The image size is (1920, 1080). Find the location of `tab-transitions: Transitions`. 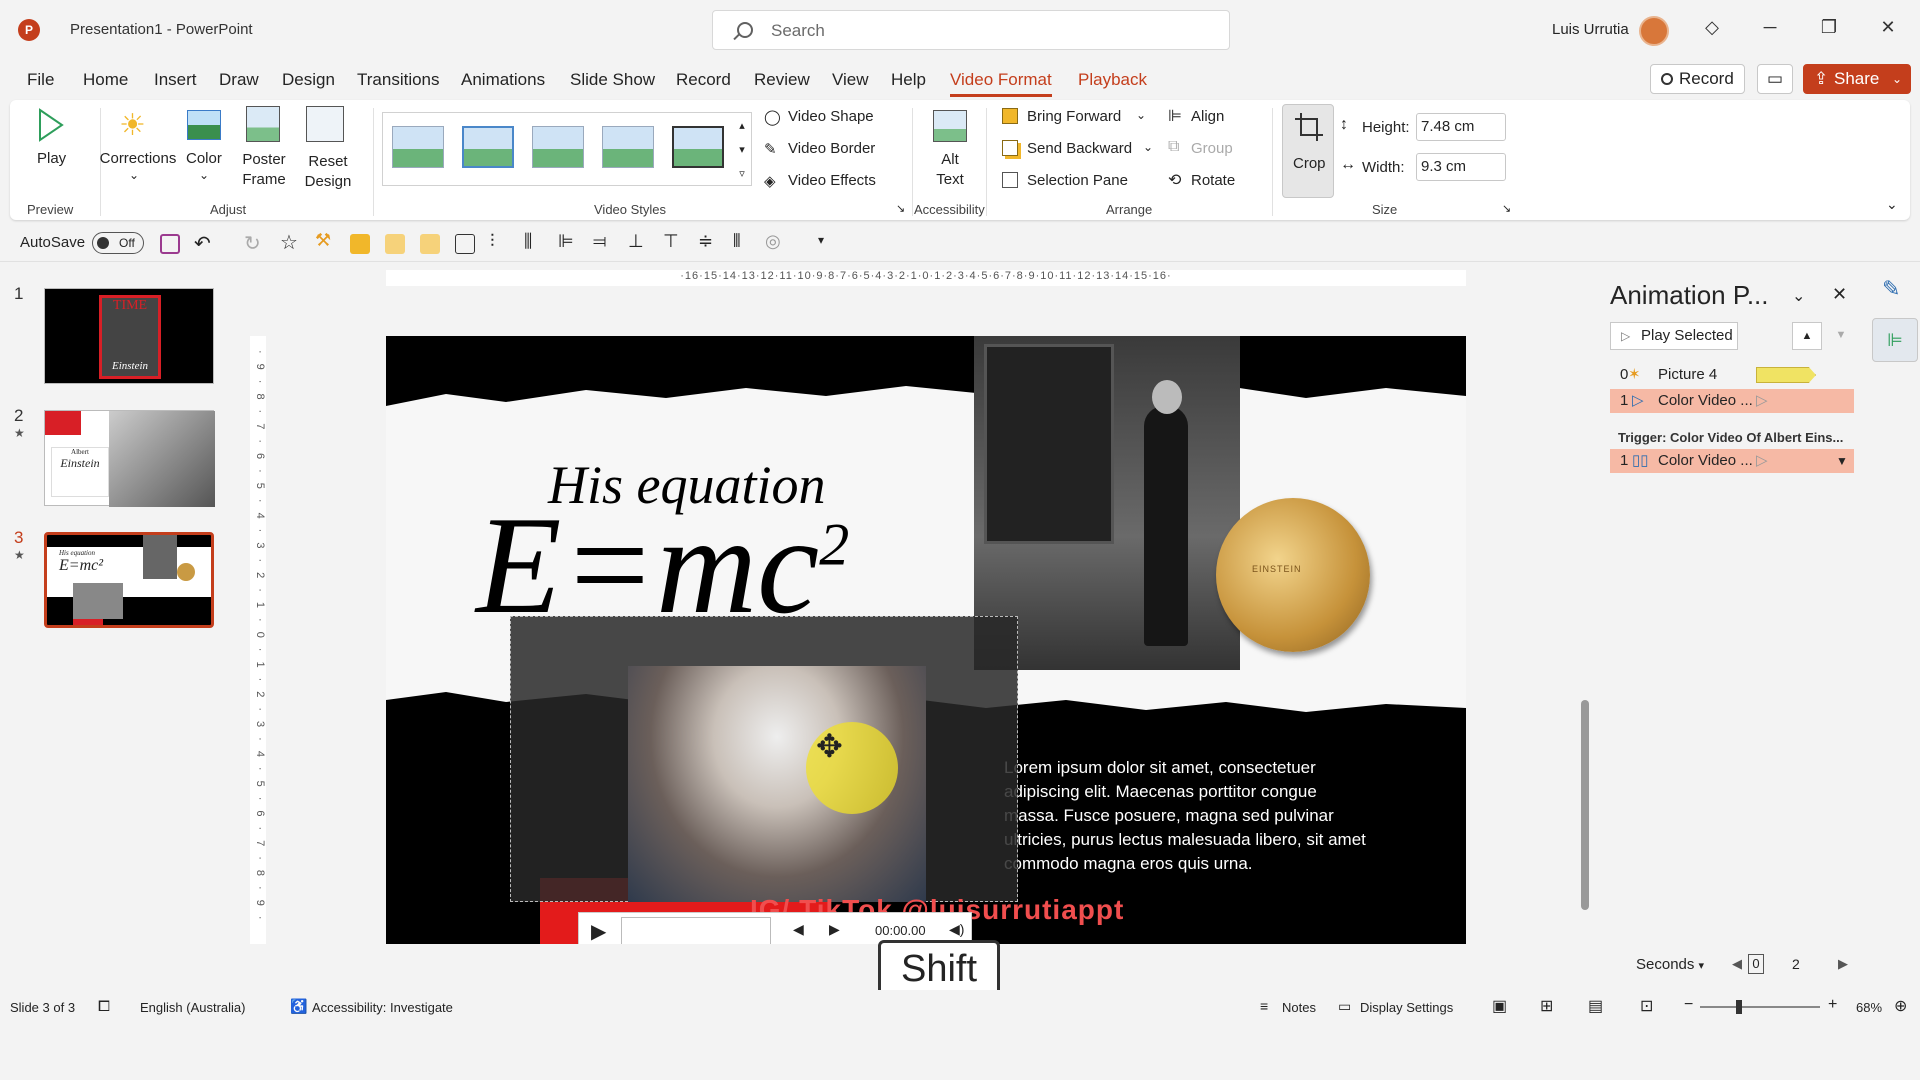

tab-transitions: Transitions is located at coordinates (398, 80).